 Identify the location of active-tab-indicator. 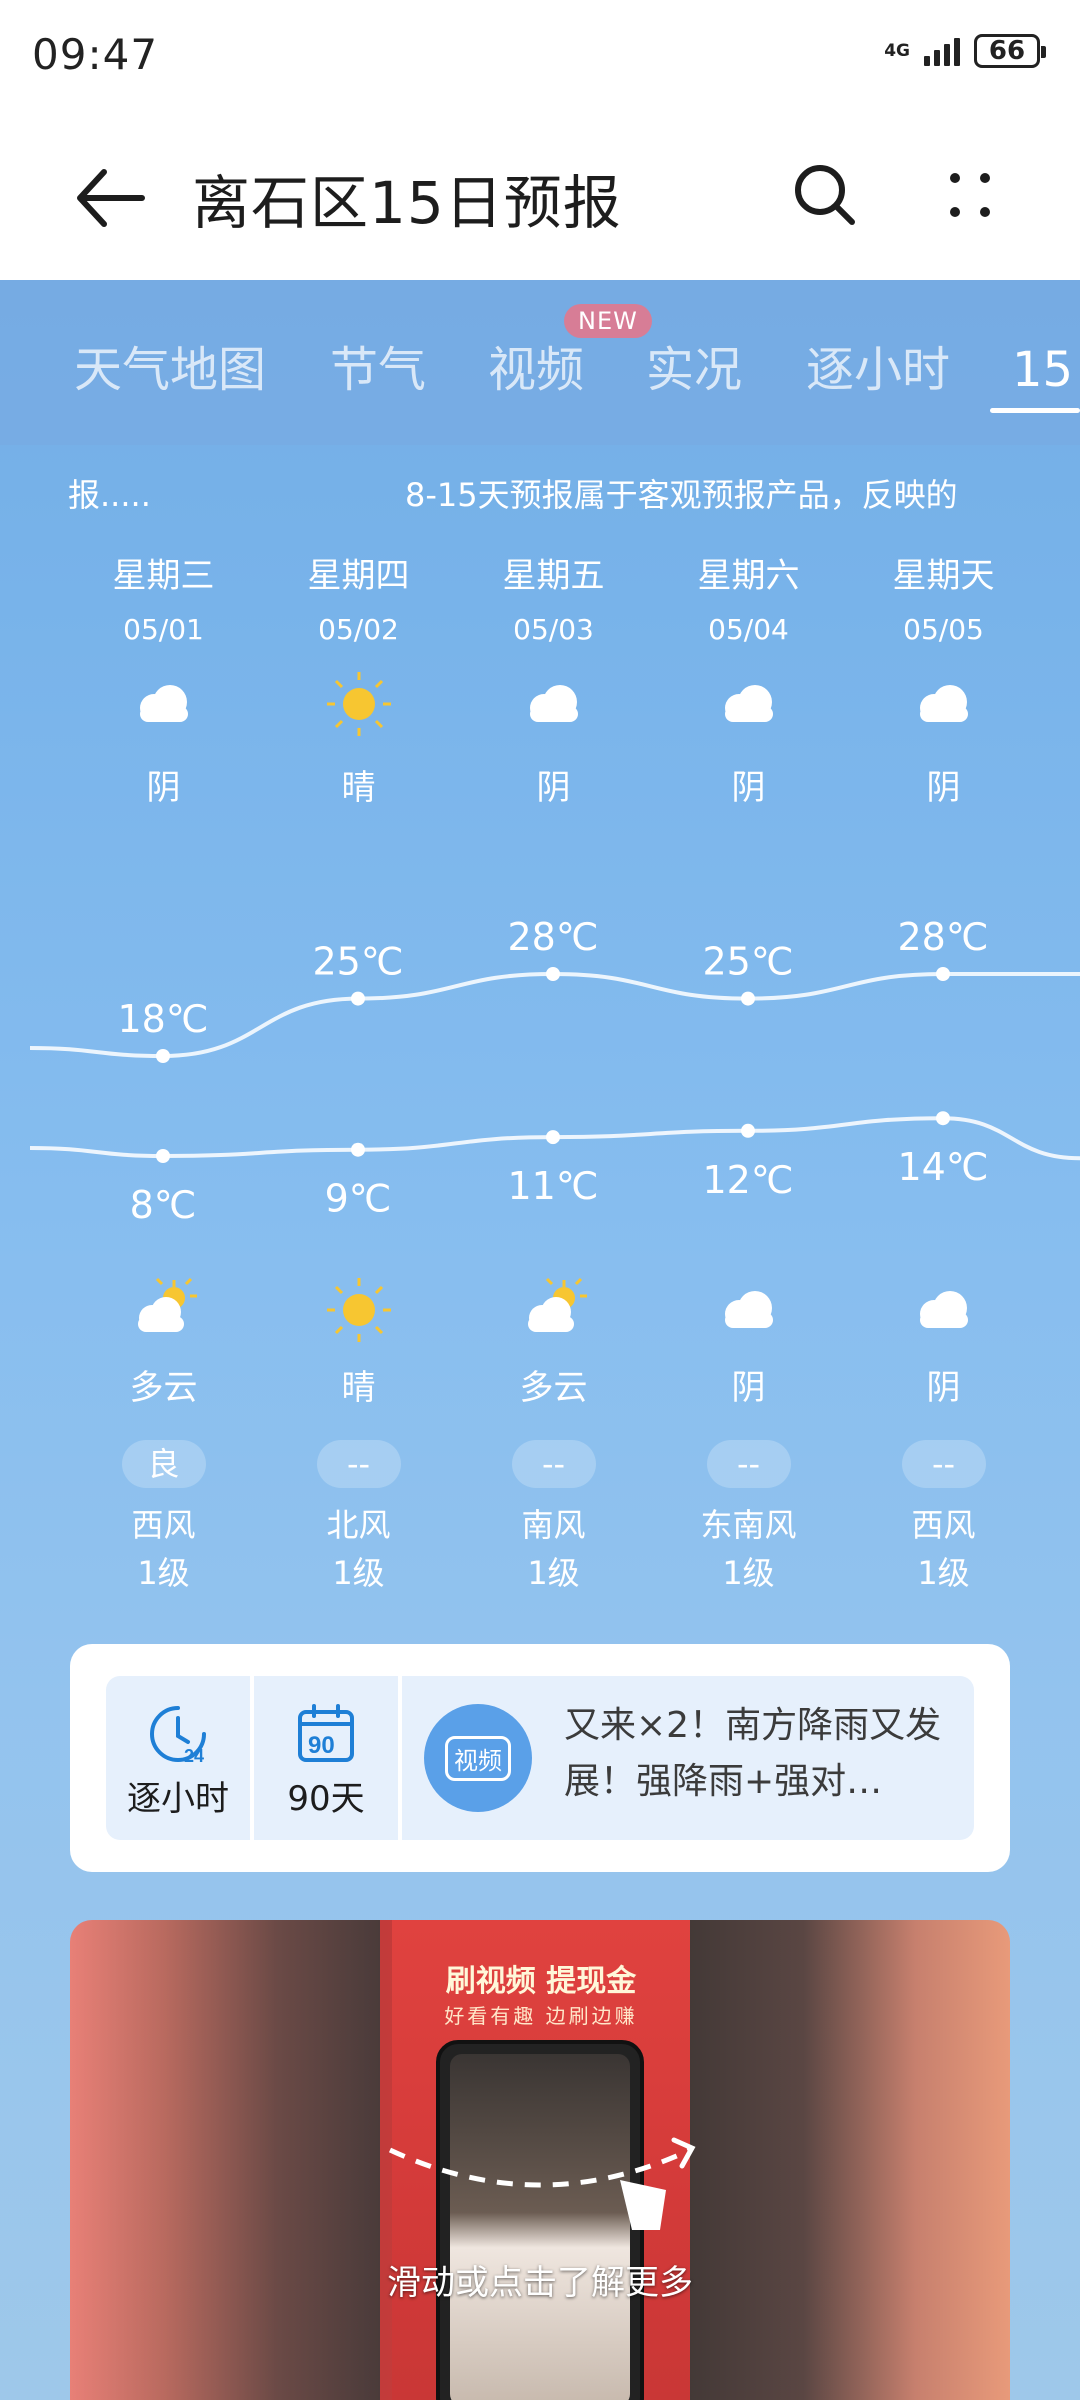
(1035, 410).